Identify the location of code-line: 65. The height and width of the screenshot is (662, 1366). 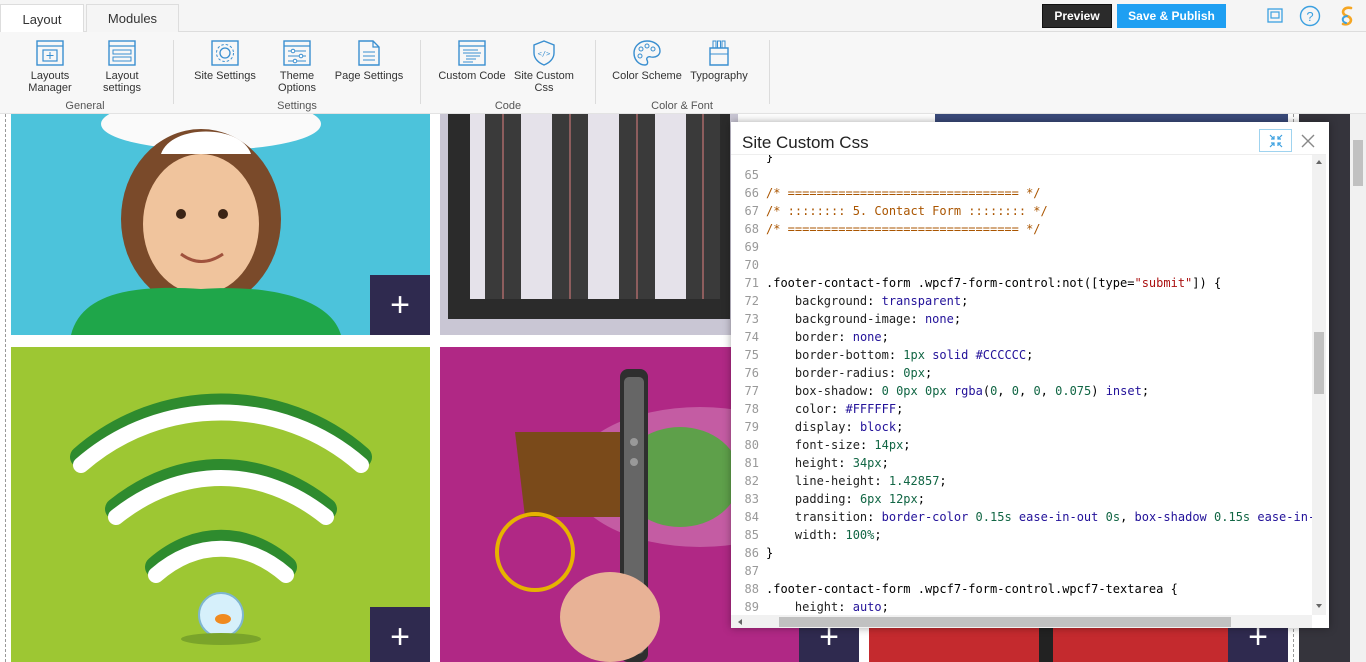
(1022, 175).